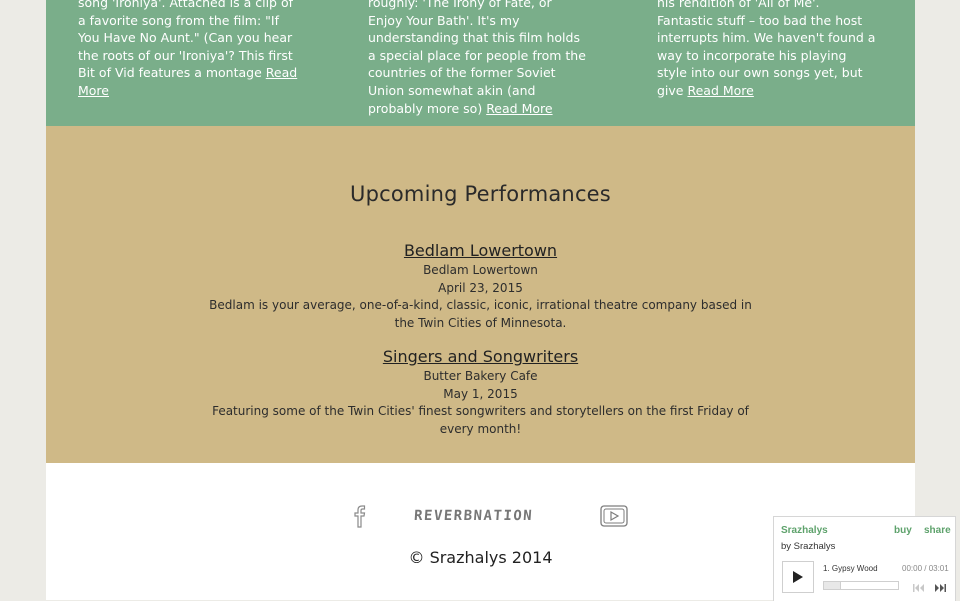  I want to click on player-by-line: by Srazhalys, so click(808, 546).